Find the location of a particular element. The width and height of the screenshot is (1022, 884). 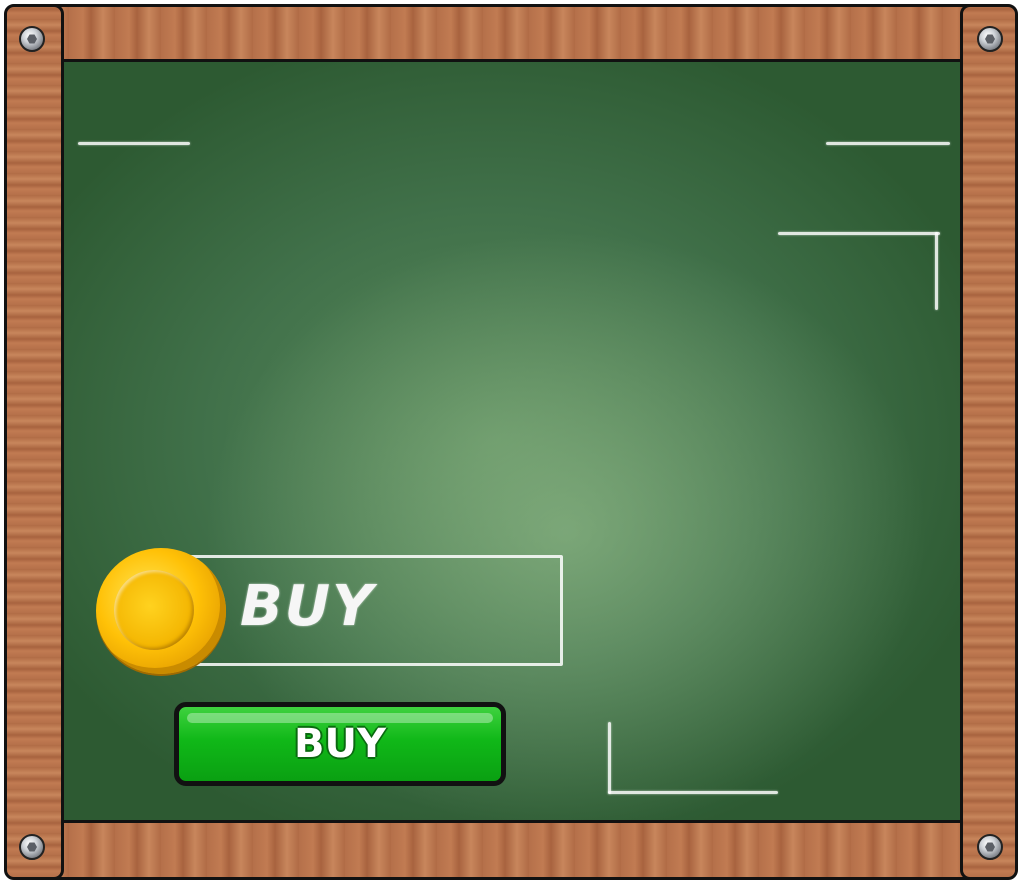

coin-face is located at coordinates (154, 610).